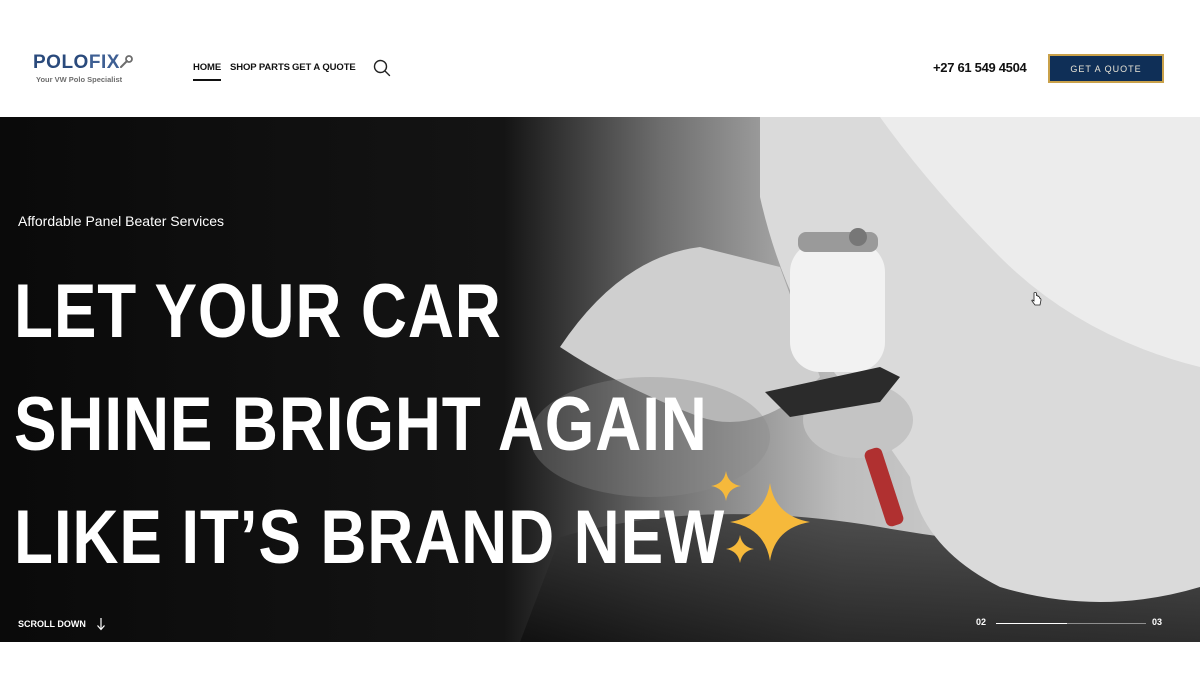 This screenshot has width=1200, height=675. I want to click on get-a-quote-button: GET A QUOTE, so click(1106, 68).